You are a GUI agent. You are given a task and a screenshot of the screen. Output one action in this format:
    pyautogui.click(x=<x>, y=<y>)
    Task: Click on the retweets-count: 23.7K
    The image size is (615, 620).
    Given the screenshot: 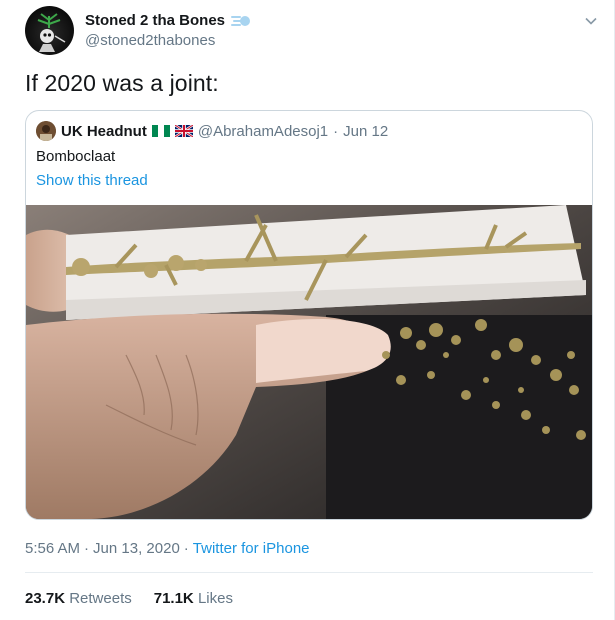 What is the action you would take?
    pyautogui.click(x=45, y=598)
    